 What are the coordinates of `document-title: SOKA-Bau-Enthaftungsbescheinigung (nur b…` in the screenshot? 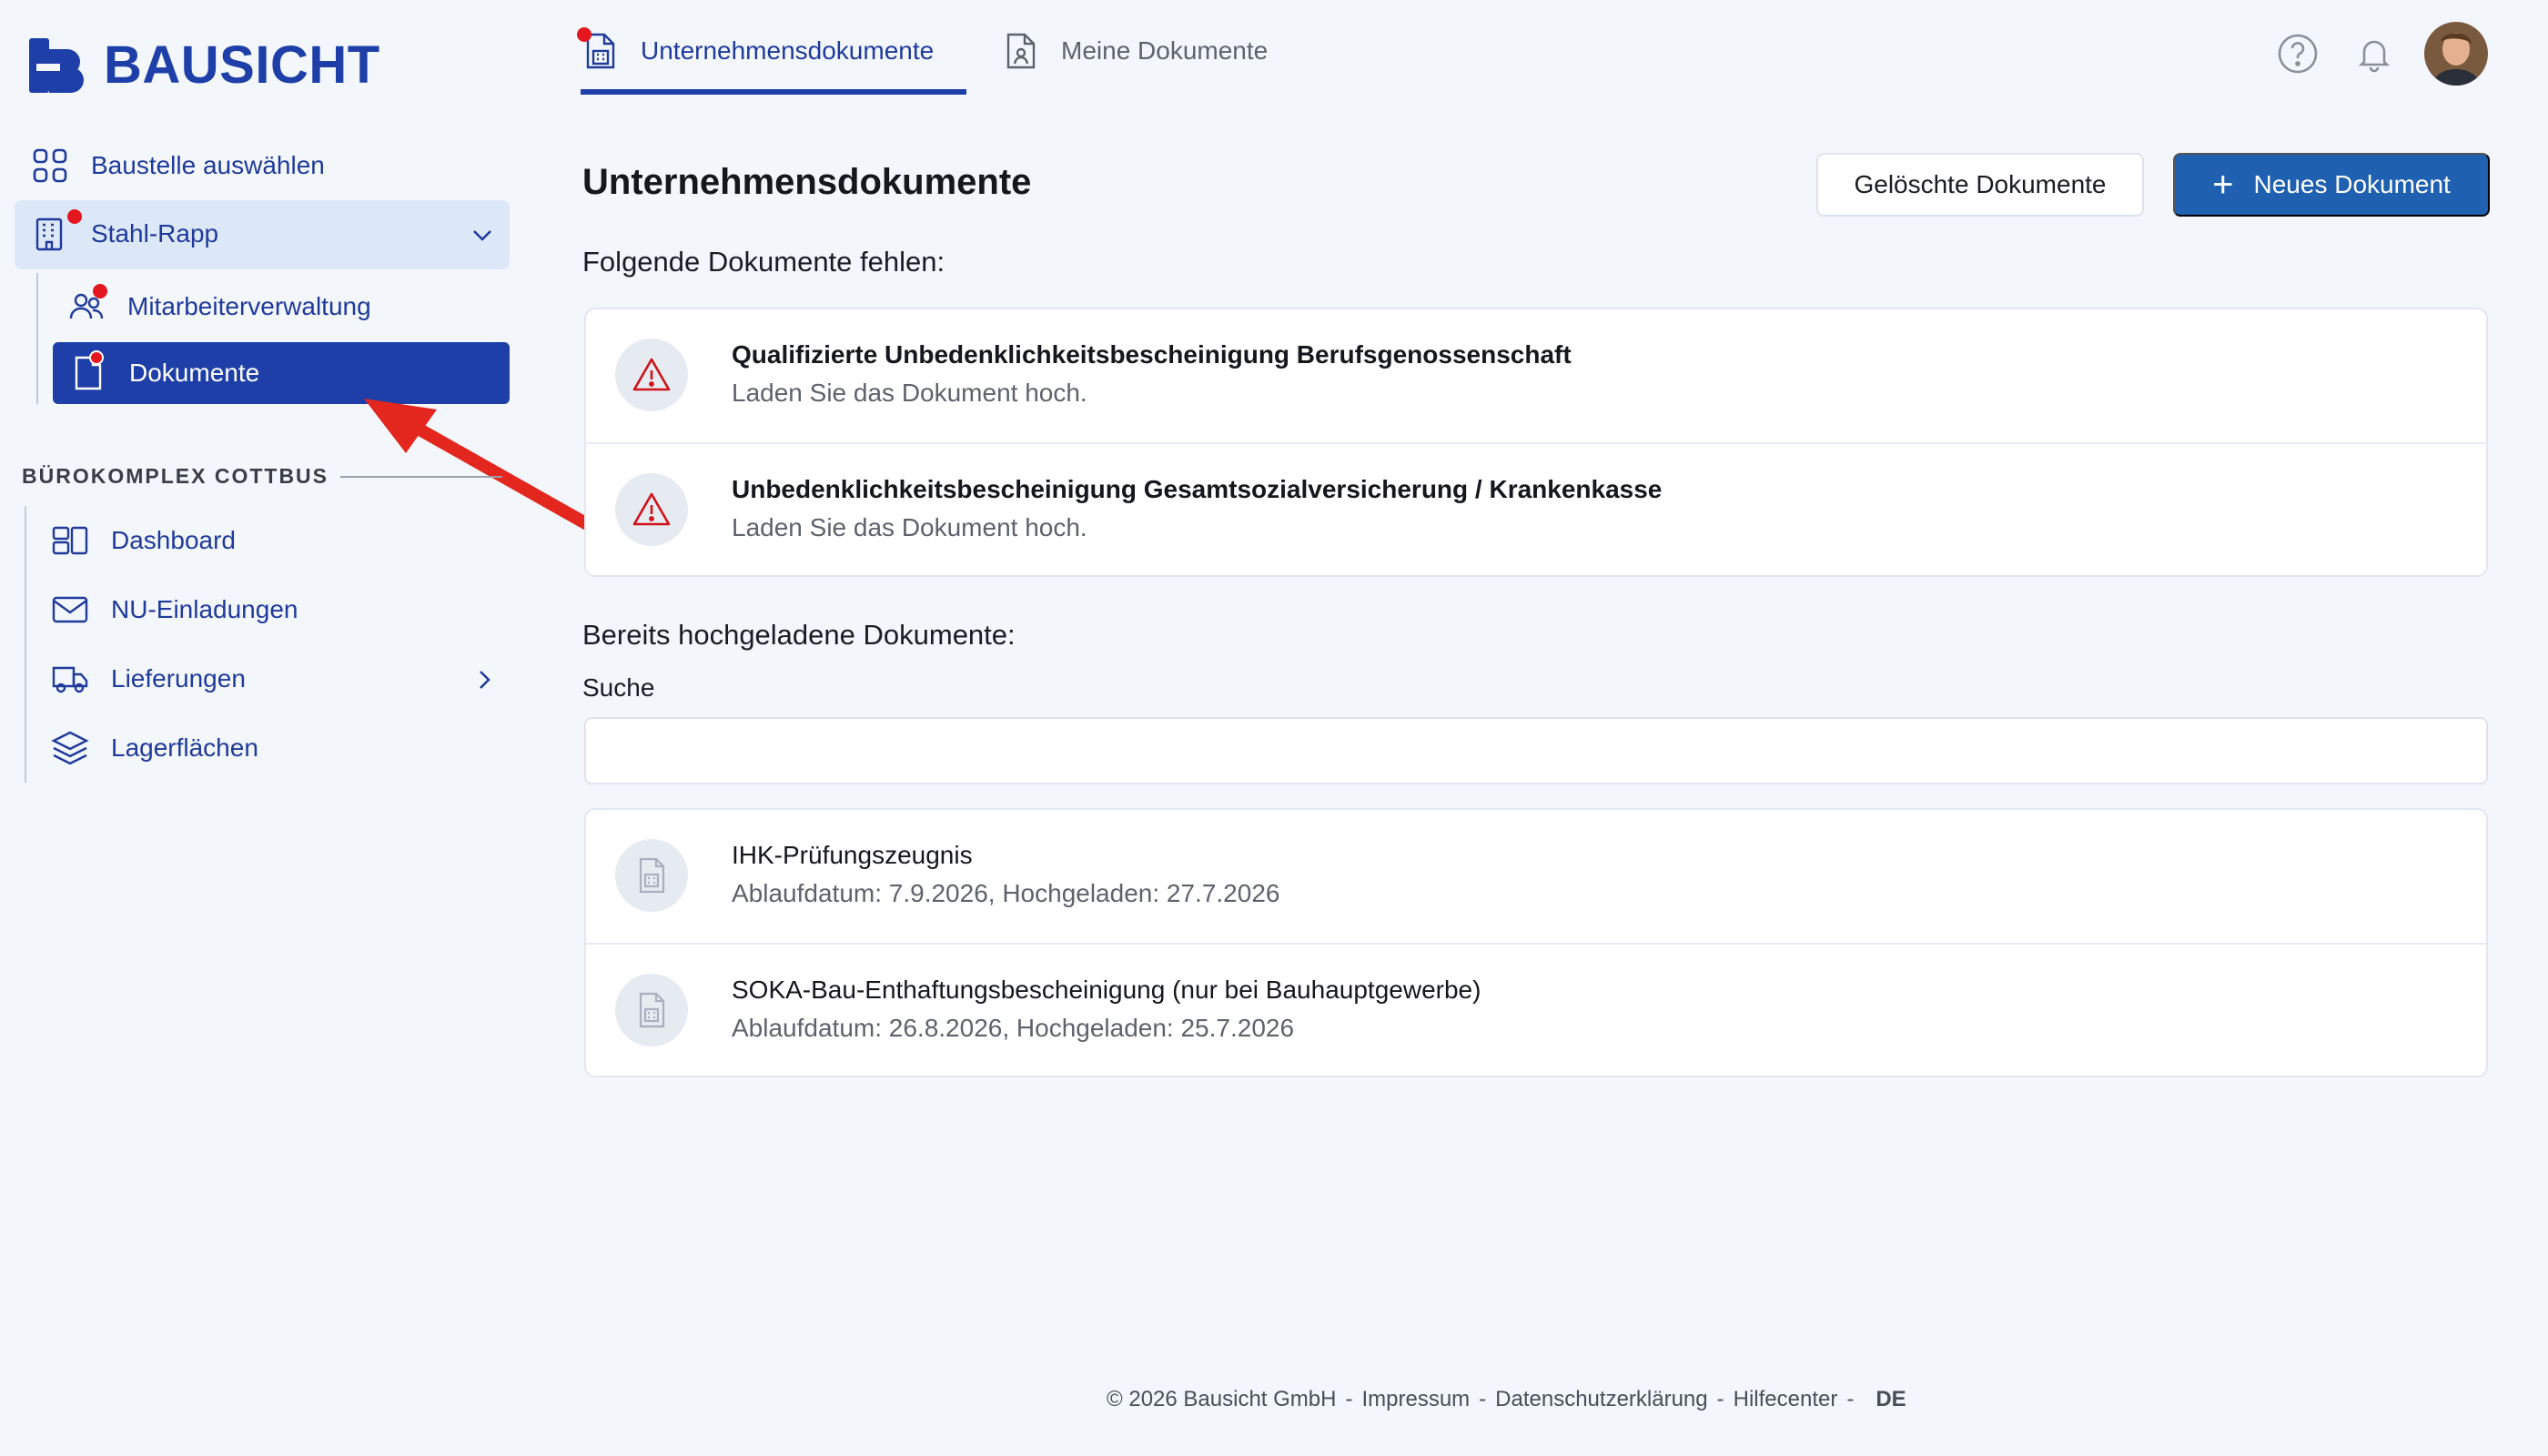 It's located at (1106, 990).